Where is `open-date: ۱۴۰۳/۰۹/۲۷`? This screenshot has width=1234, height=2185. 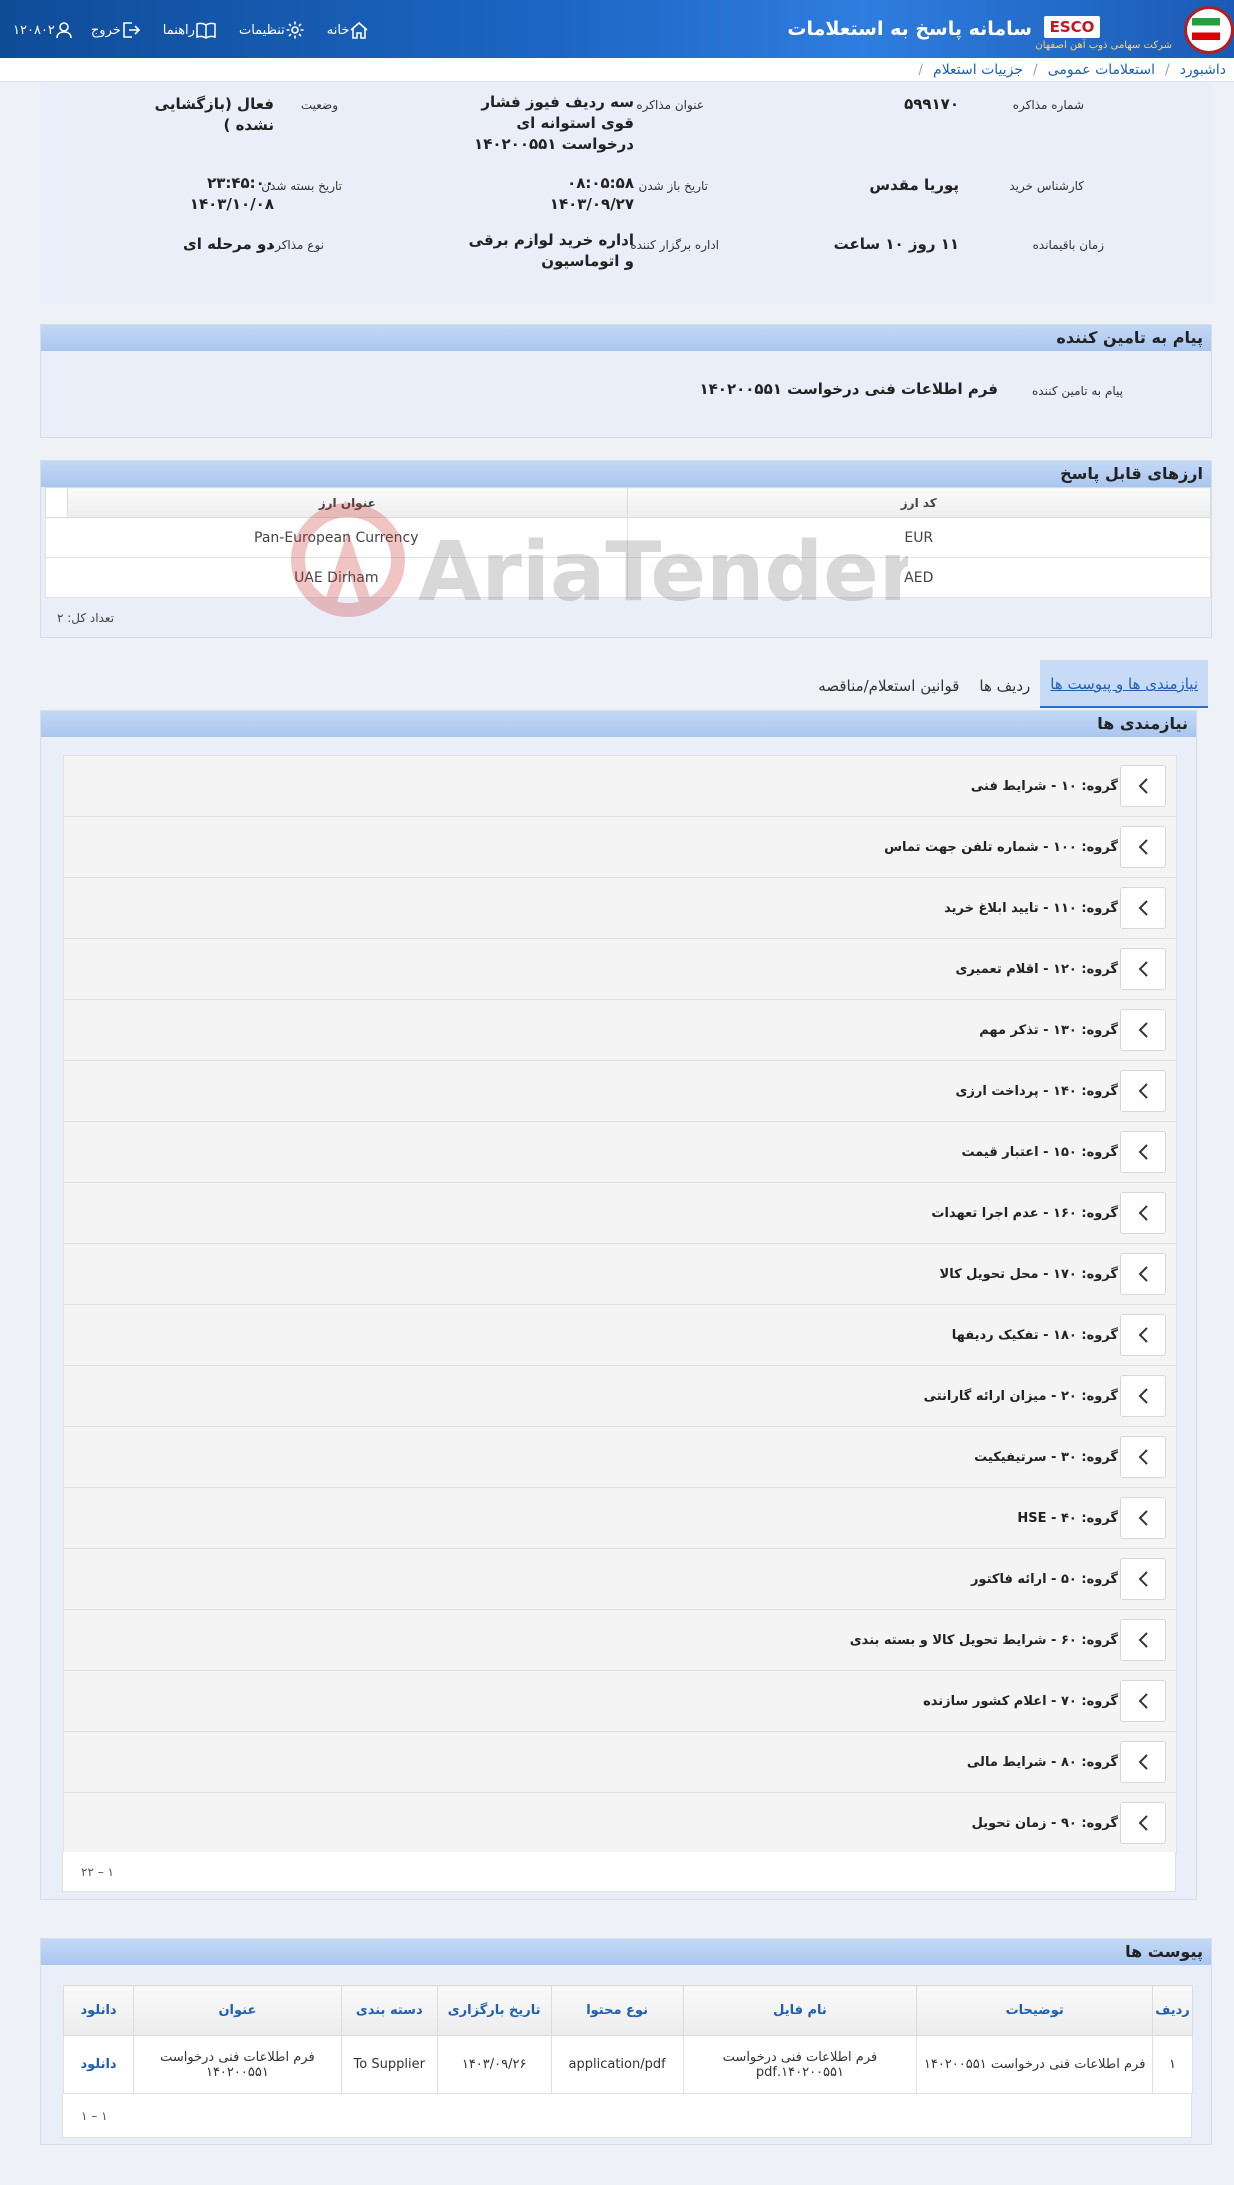 open-date: ۱۴۰۳/۰۹/۲۷ is located at coordinates (591, 204).